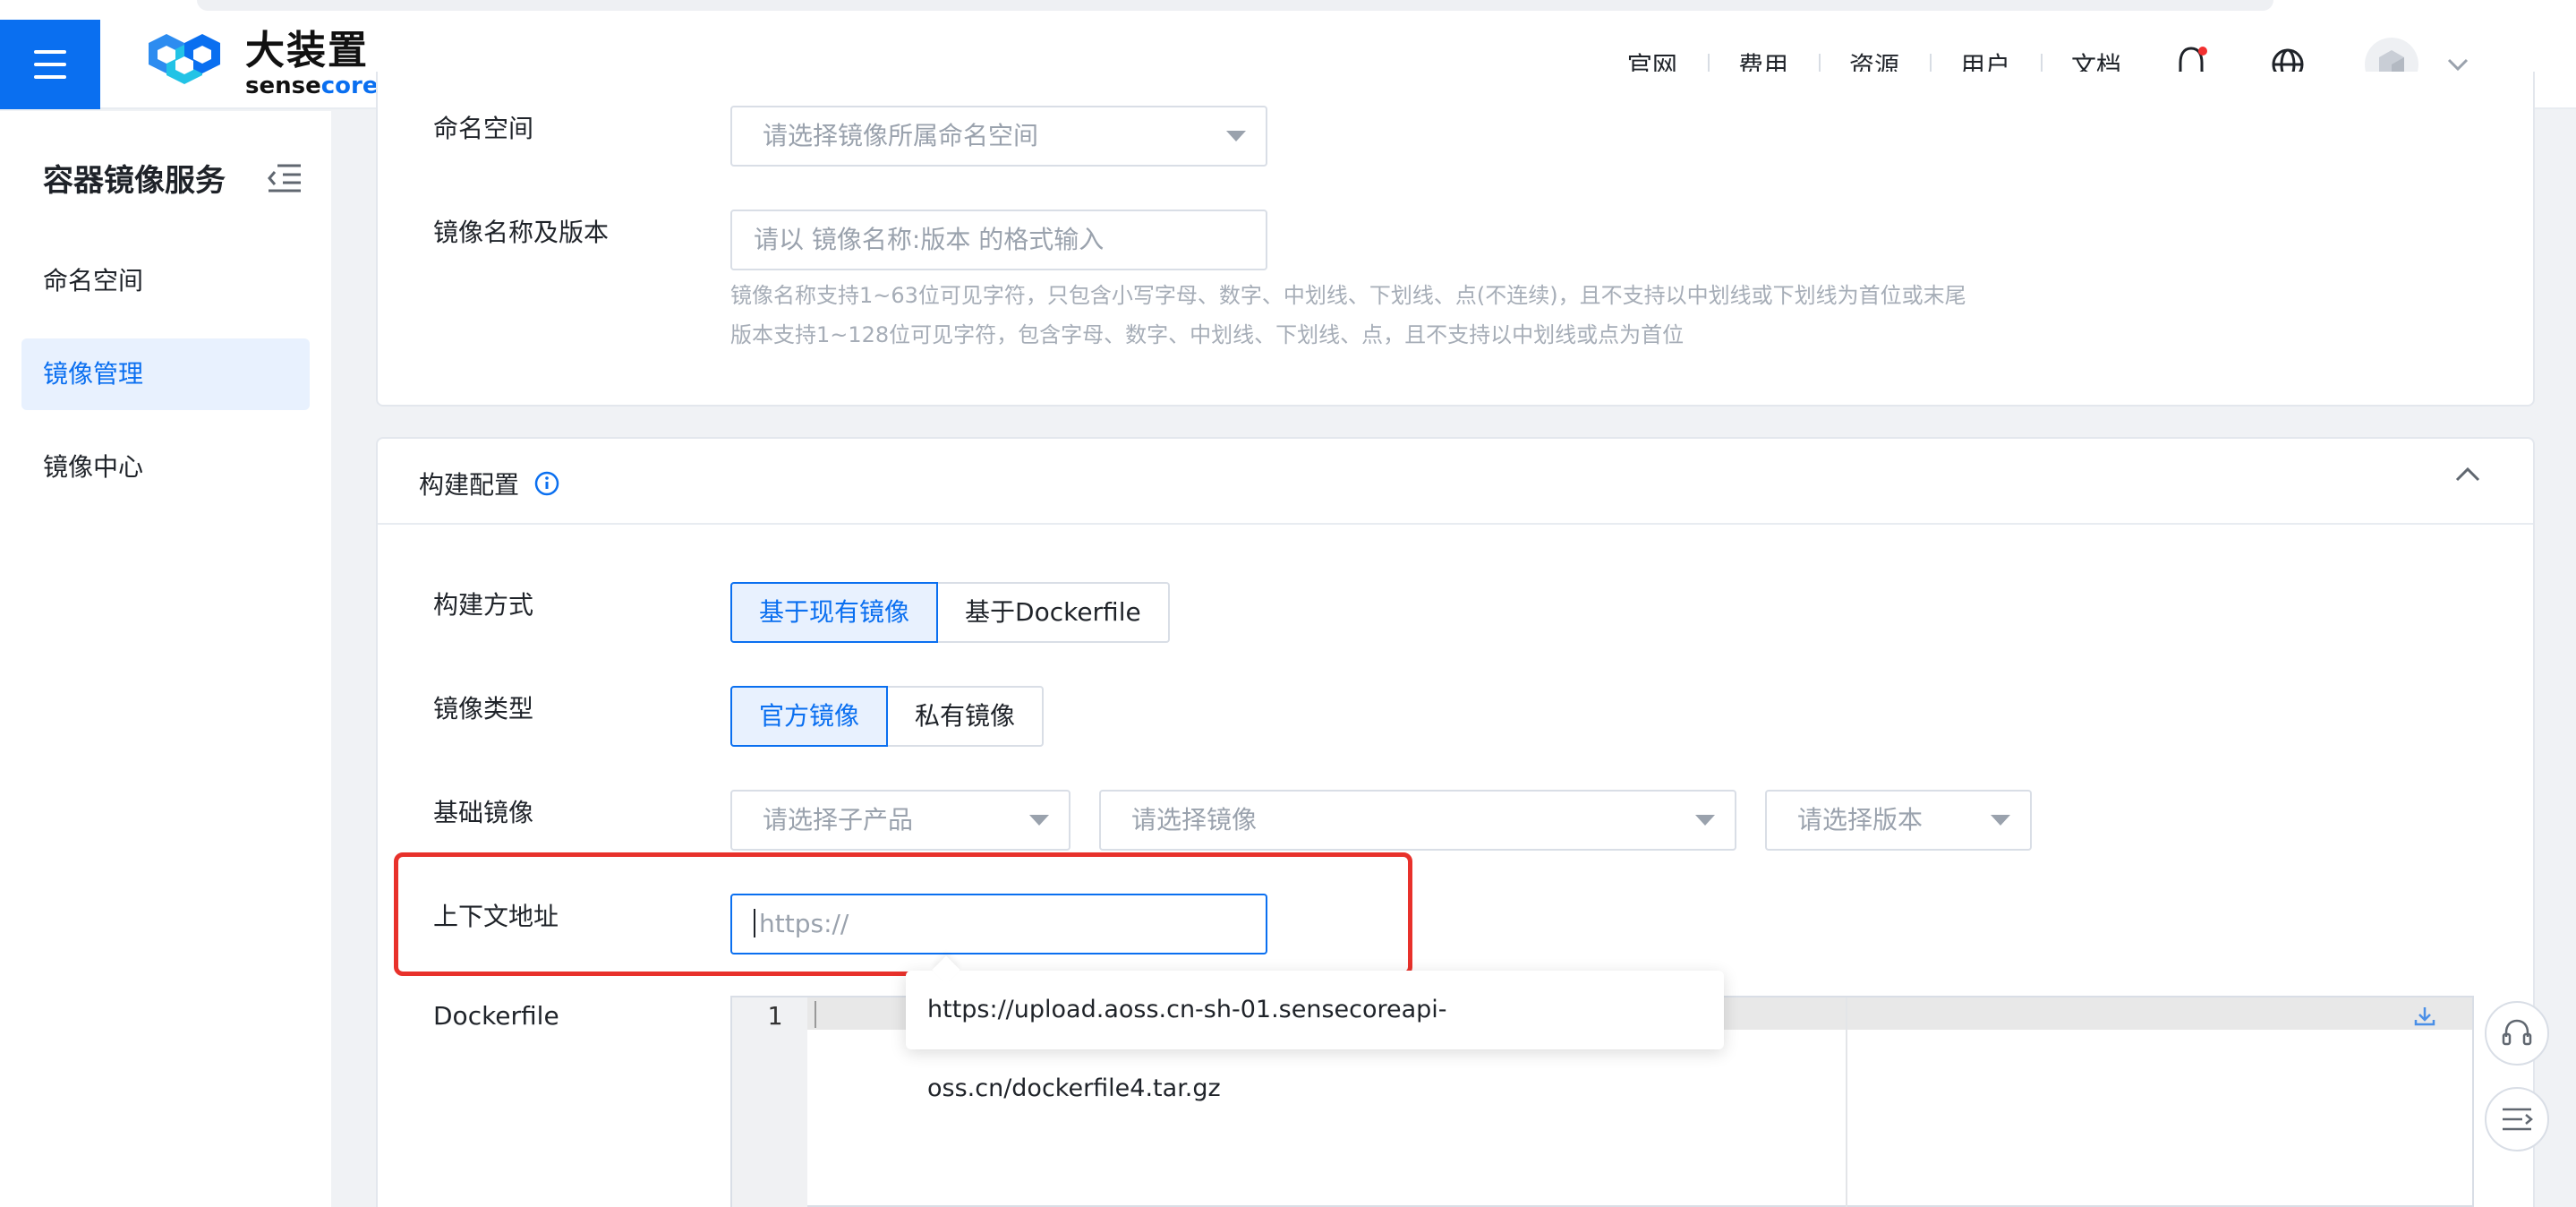 This screenshot has width=2576, height=1207. What do you see at coordinates (496, 1016) in the screenshot?
I see `dockerfile-label: Dockerfile` at bounding box center [496, 1016].